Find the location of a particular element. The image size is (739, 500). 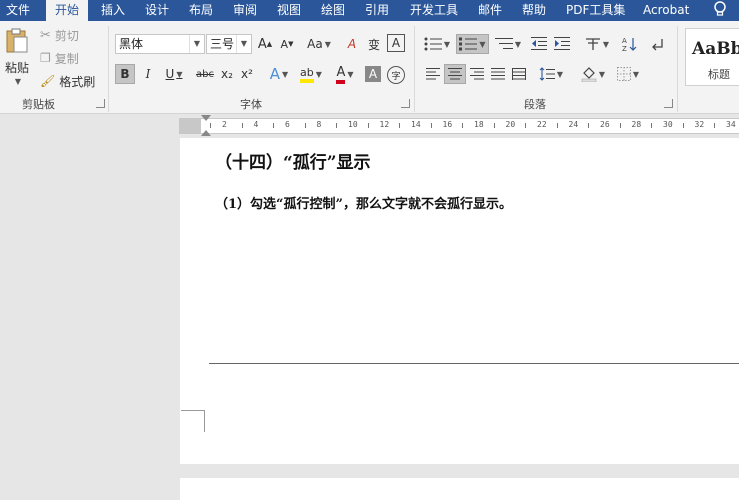

sort-button: AZ is located at coordinates (629, 44).